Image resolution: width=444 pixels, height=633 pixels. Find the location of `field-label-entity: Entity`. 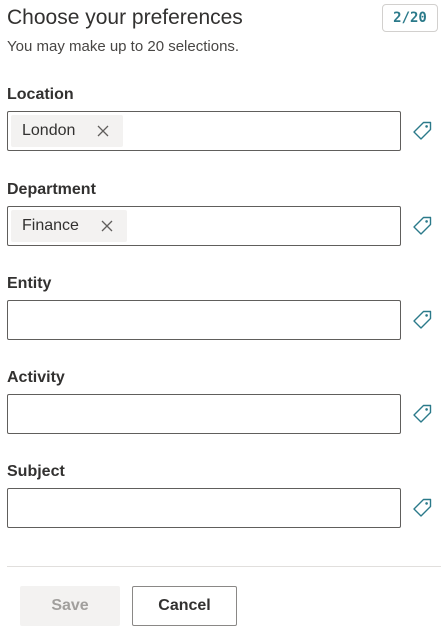

field-label-entity: Entity is located at coordinates (29, 283).